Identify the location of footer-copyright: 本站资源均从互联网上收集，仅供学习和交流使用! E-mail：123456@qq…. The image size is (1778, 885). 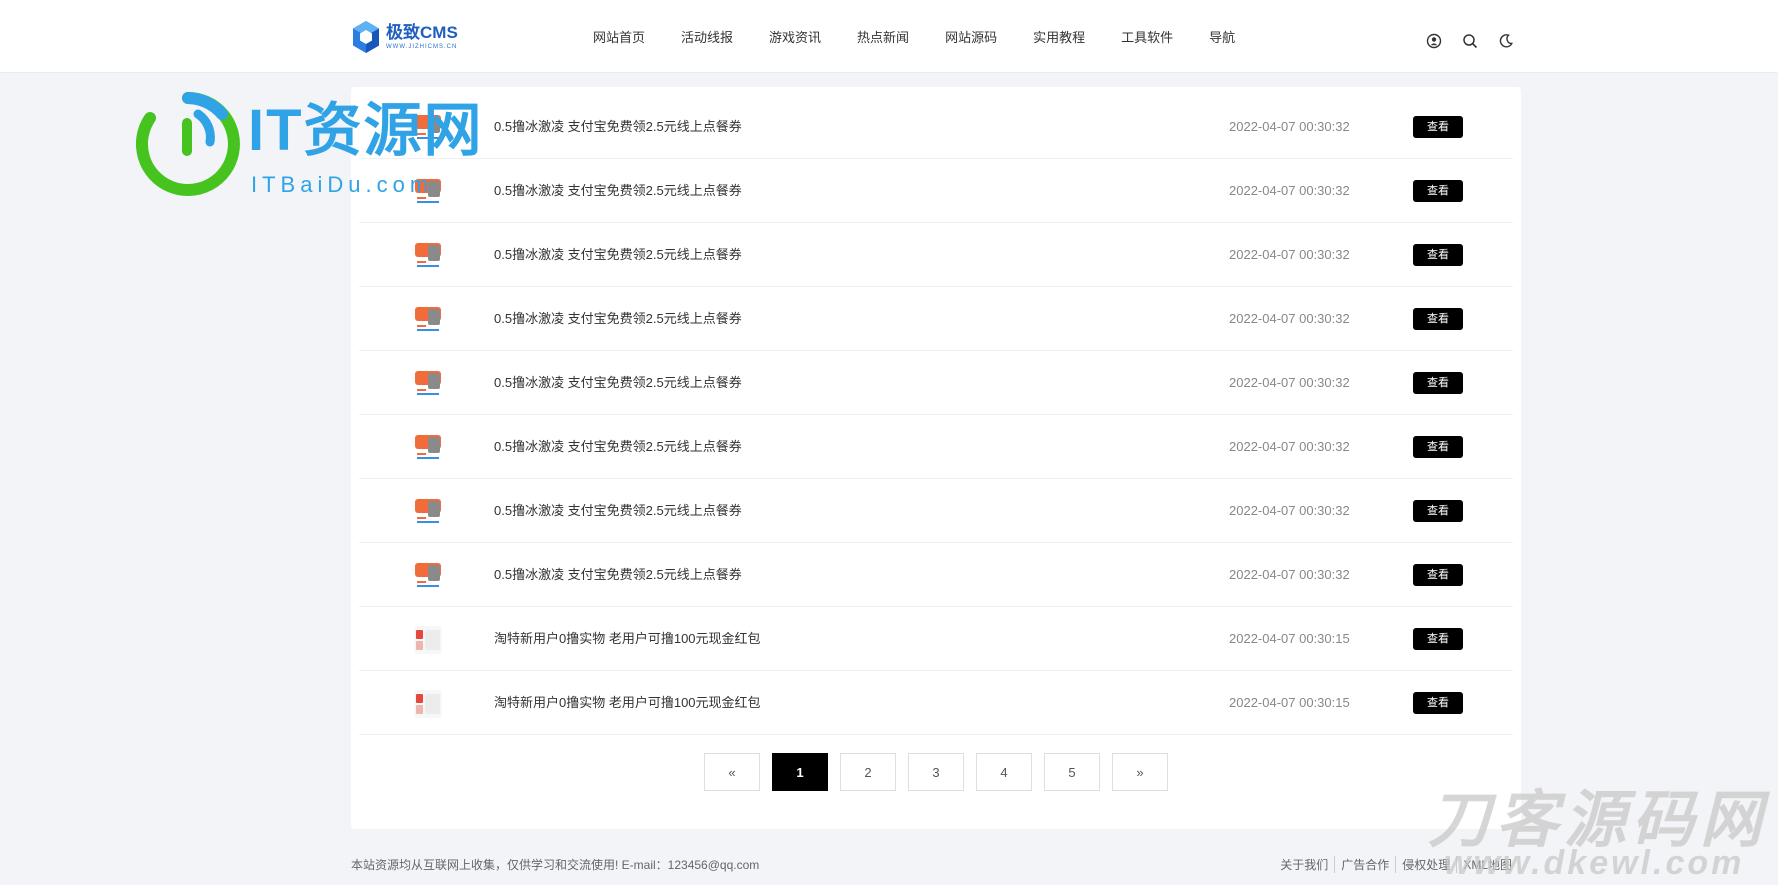
(555, 865).